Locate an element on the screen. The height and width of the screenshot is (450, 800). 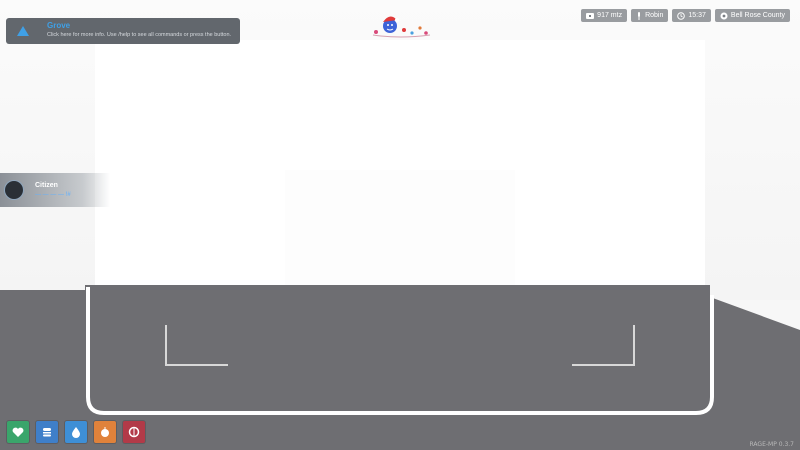
stress-indicator is located at coordinates (134, 432).